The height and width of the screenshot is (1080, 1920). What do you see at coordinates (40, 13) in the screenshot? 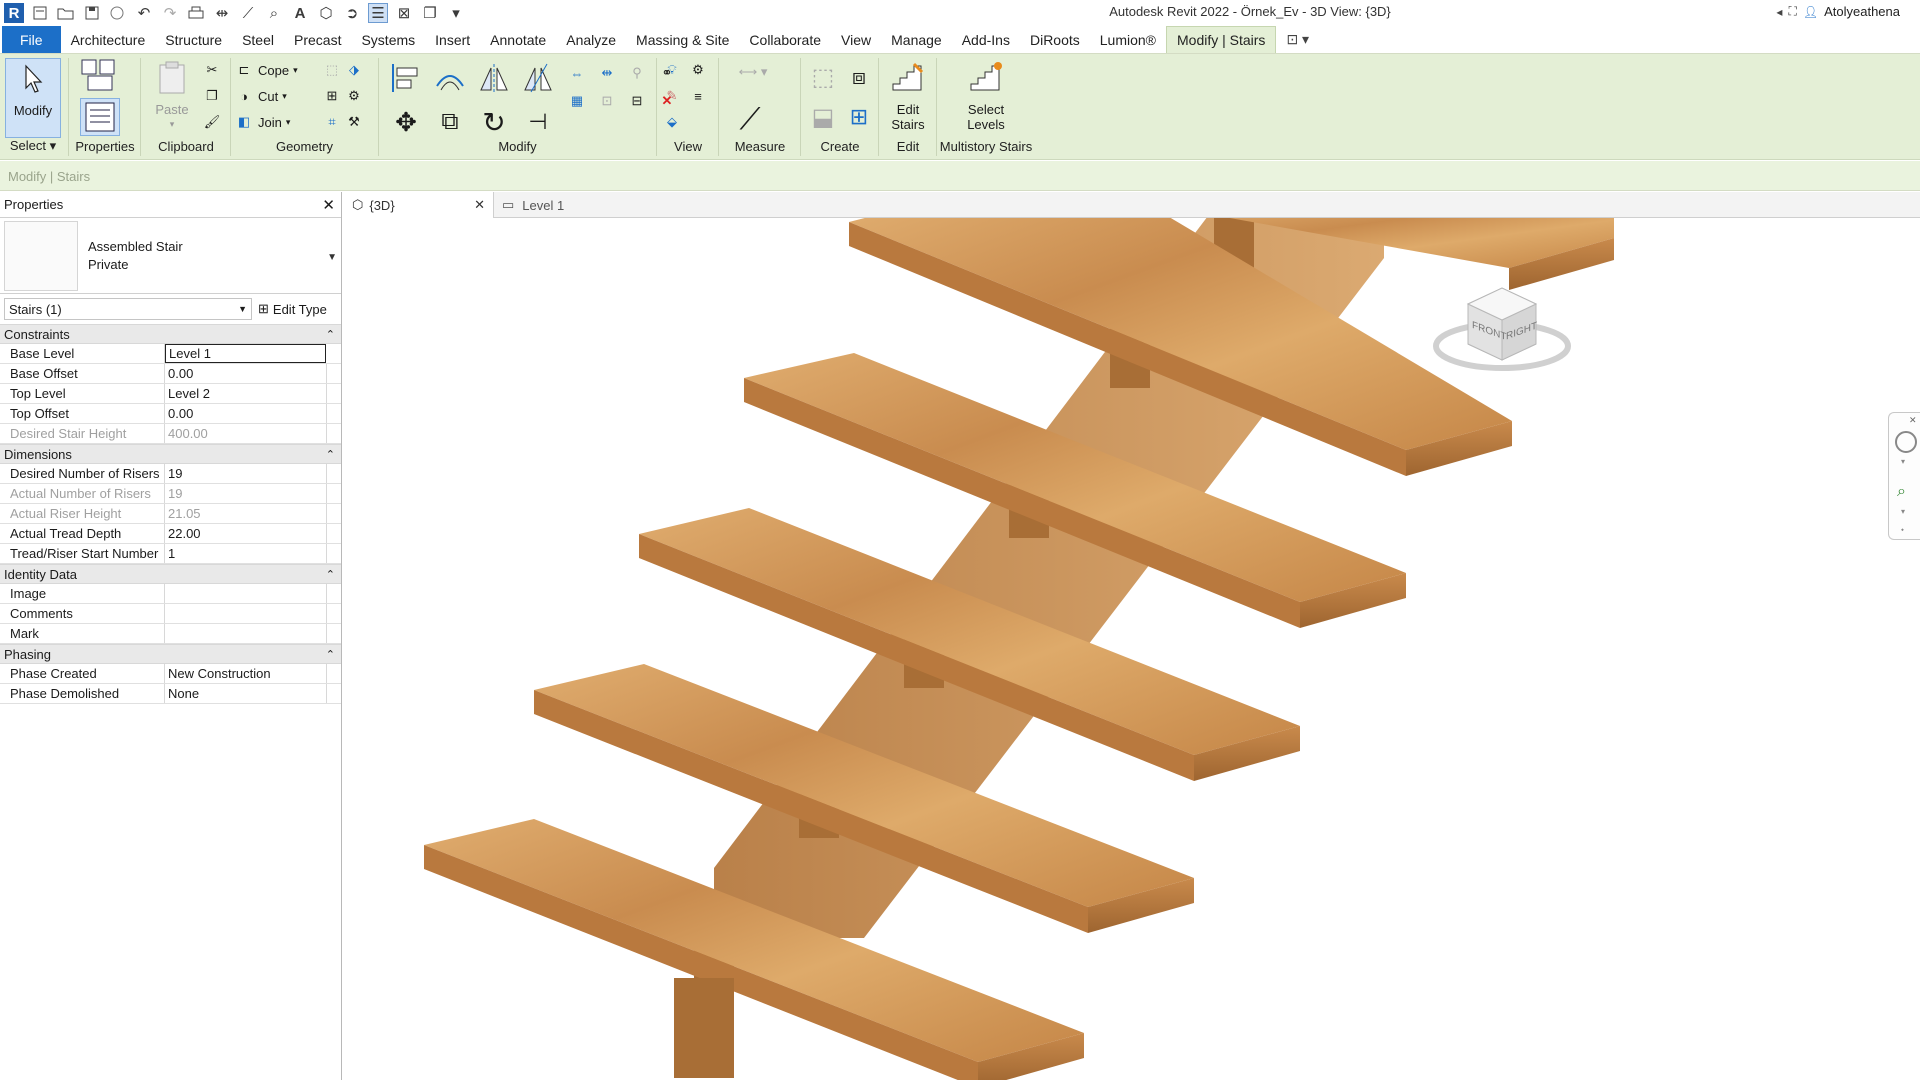
I see `open-icon` at bounding box center [40, 13].